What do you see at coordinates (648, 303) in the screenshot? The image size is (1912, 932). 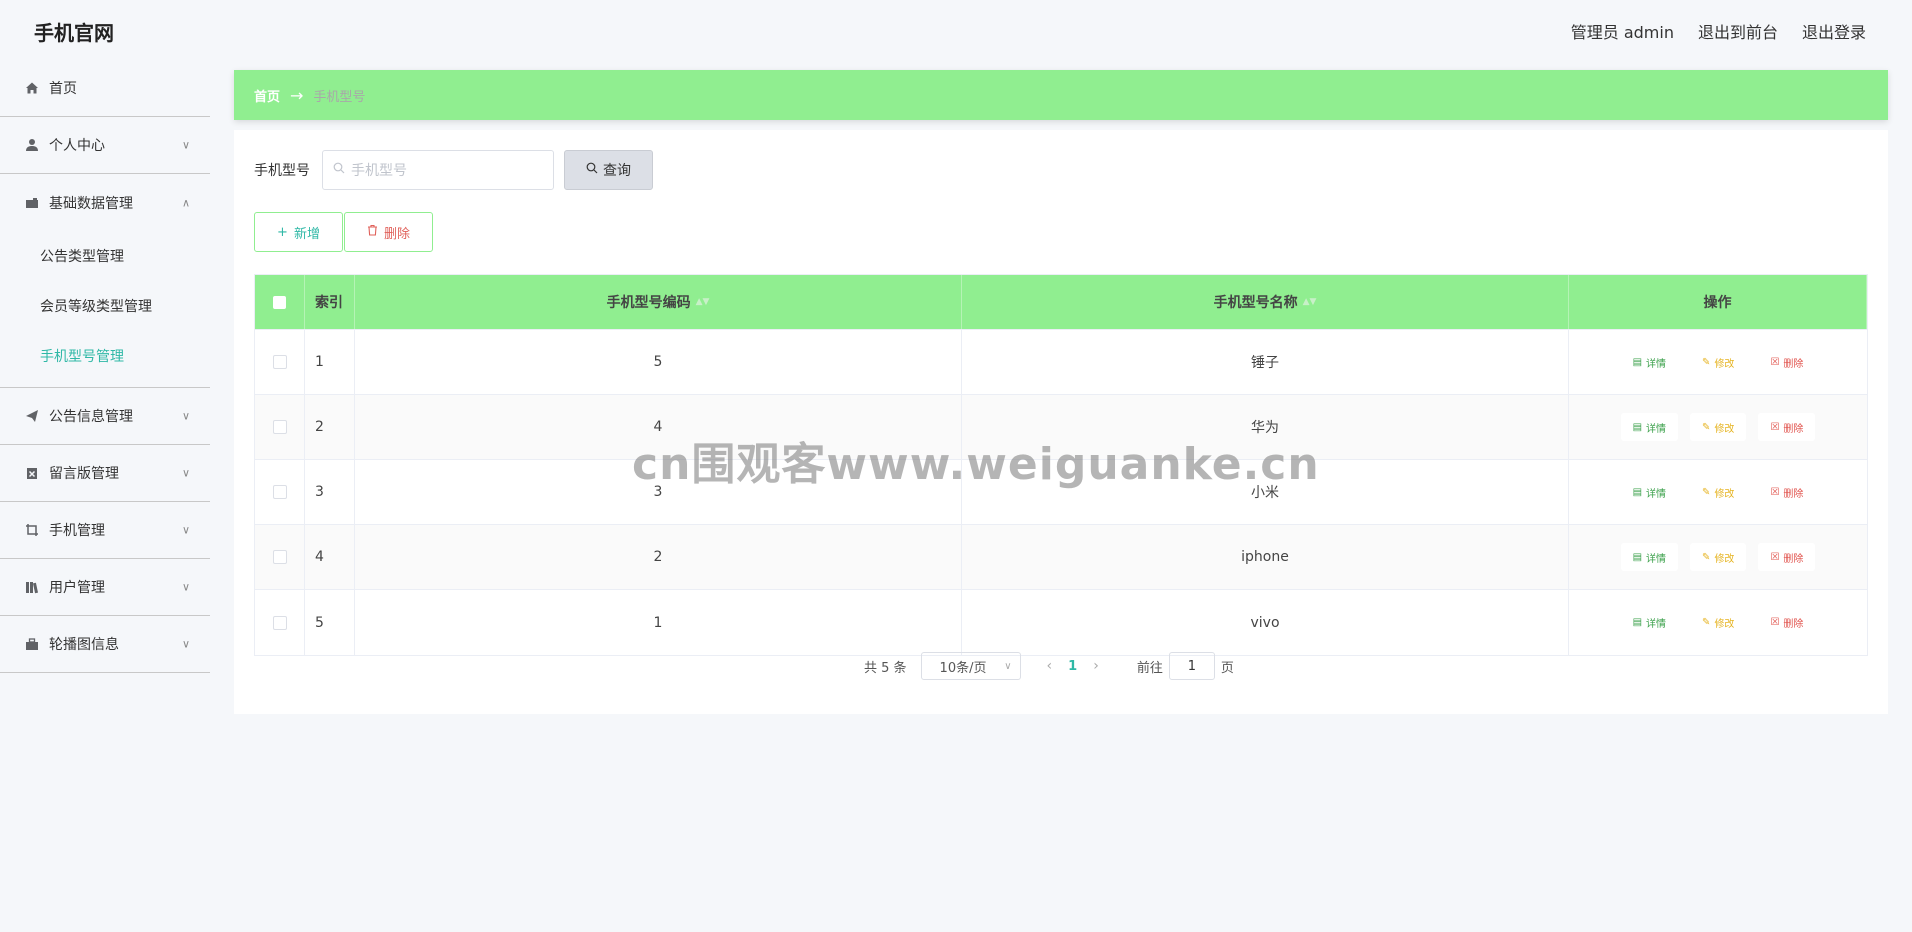 I see `header-code-label: 手机型号编码` at bounding box center [648, 303].